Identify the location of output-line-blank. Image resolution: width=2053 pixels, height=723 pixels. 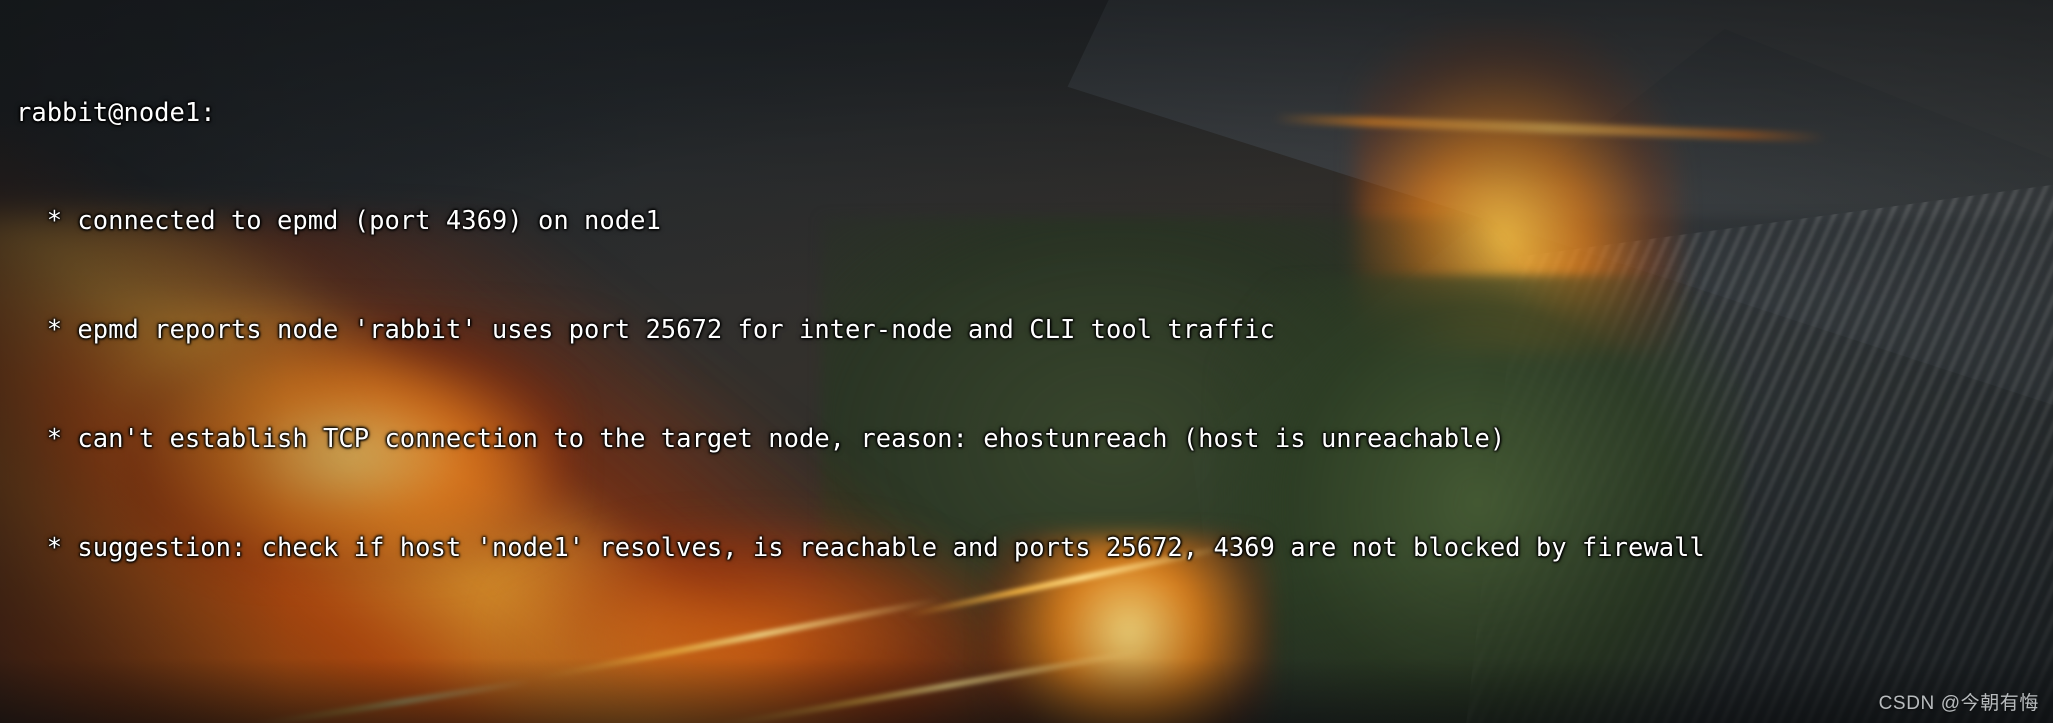
(1034, 657).